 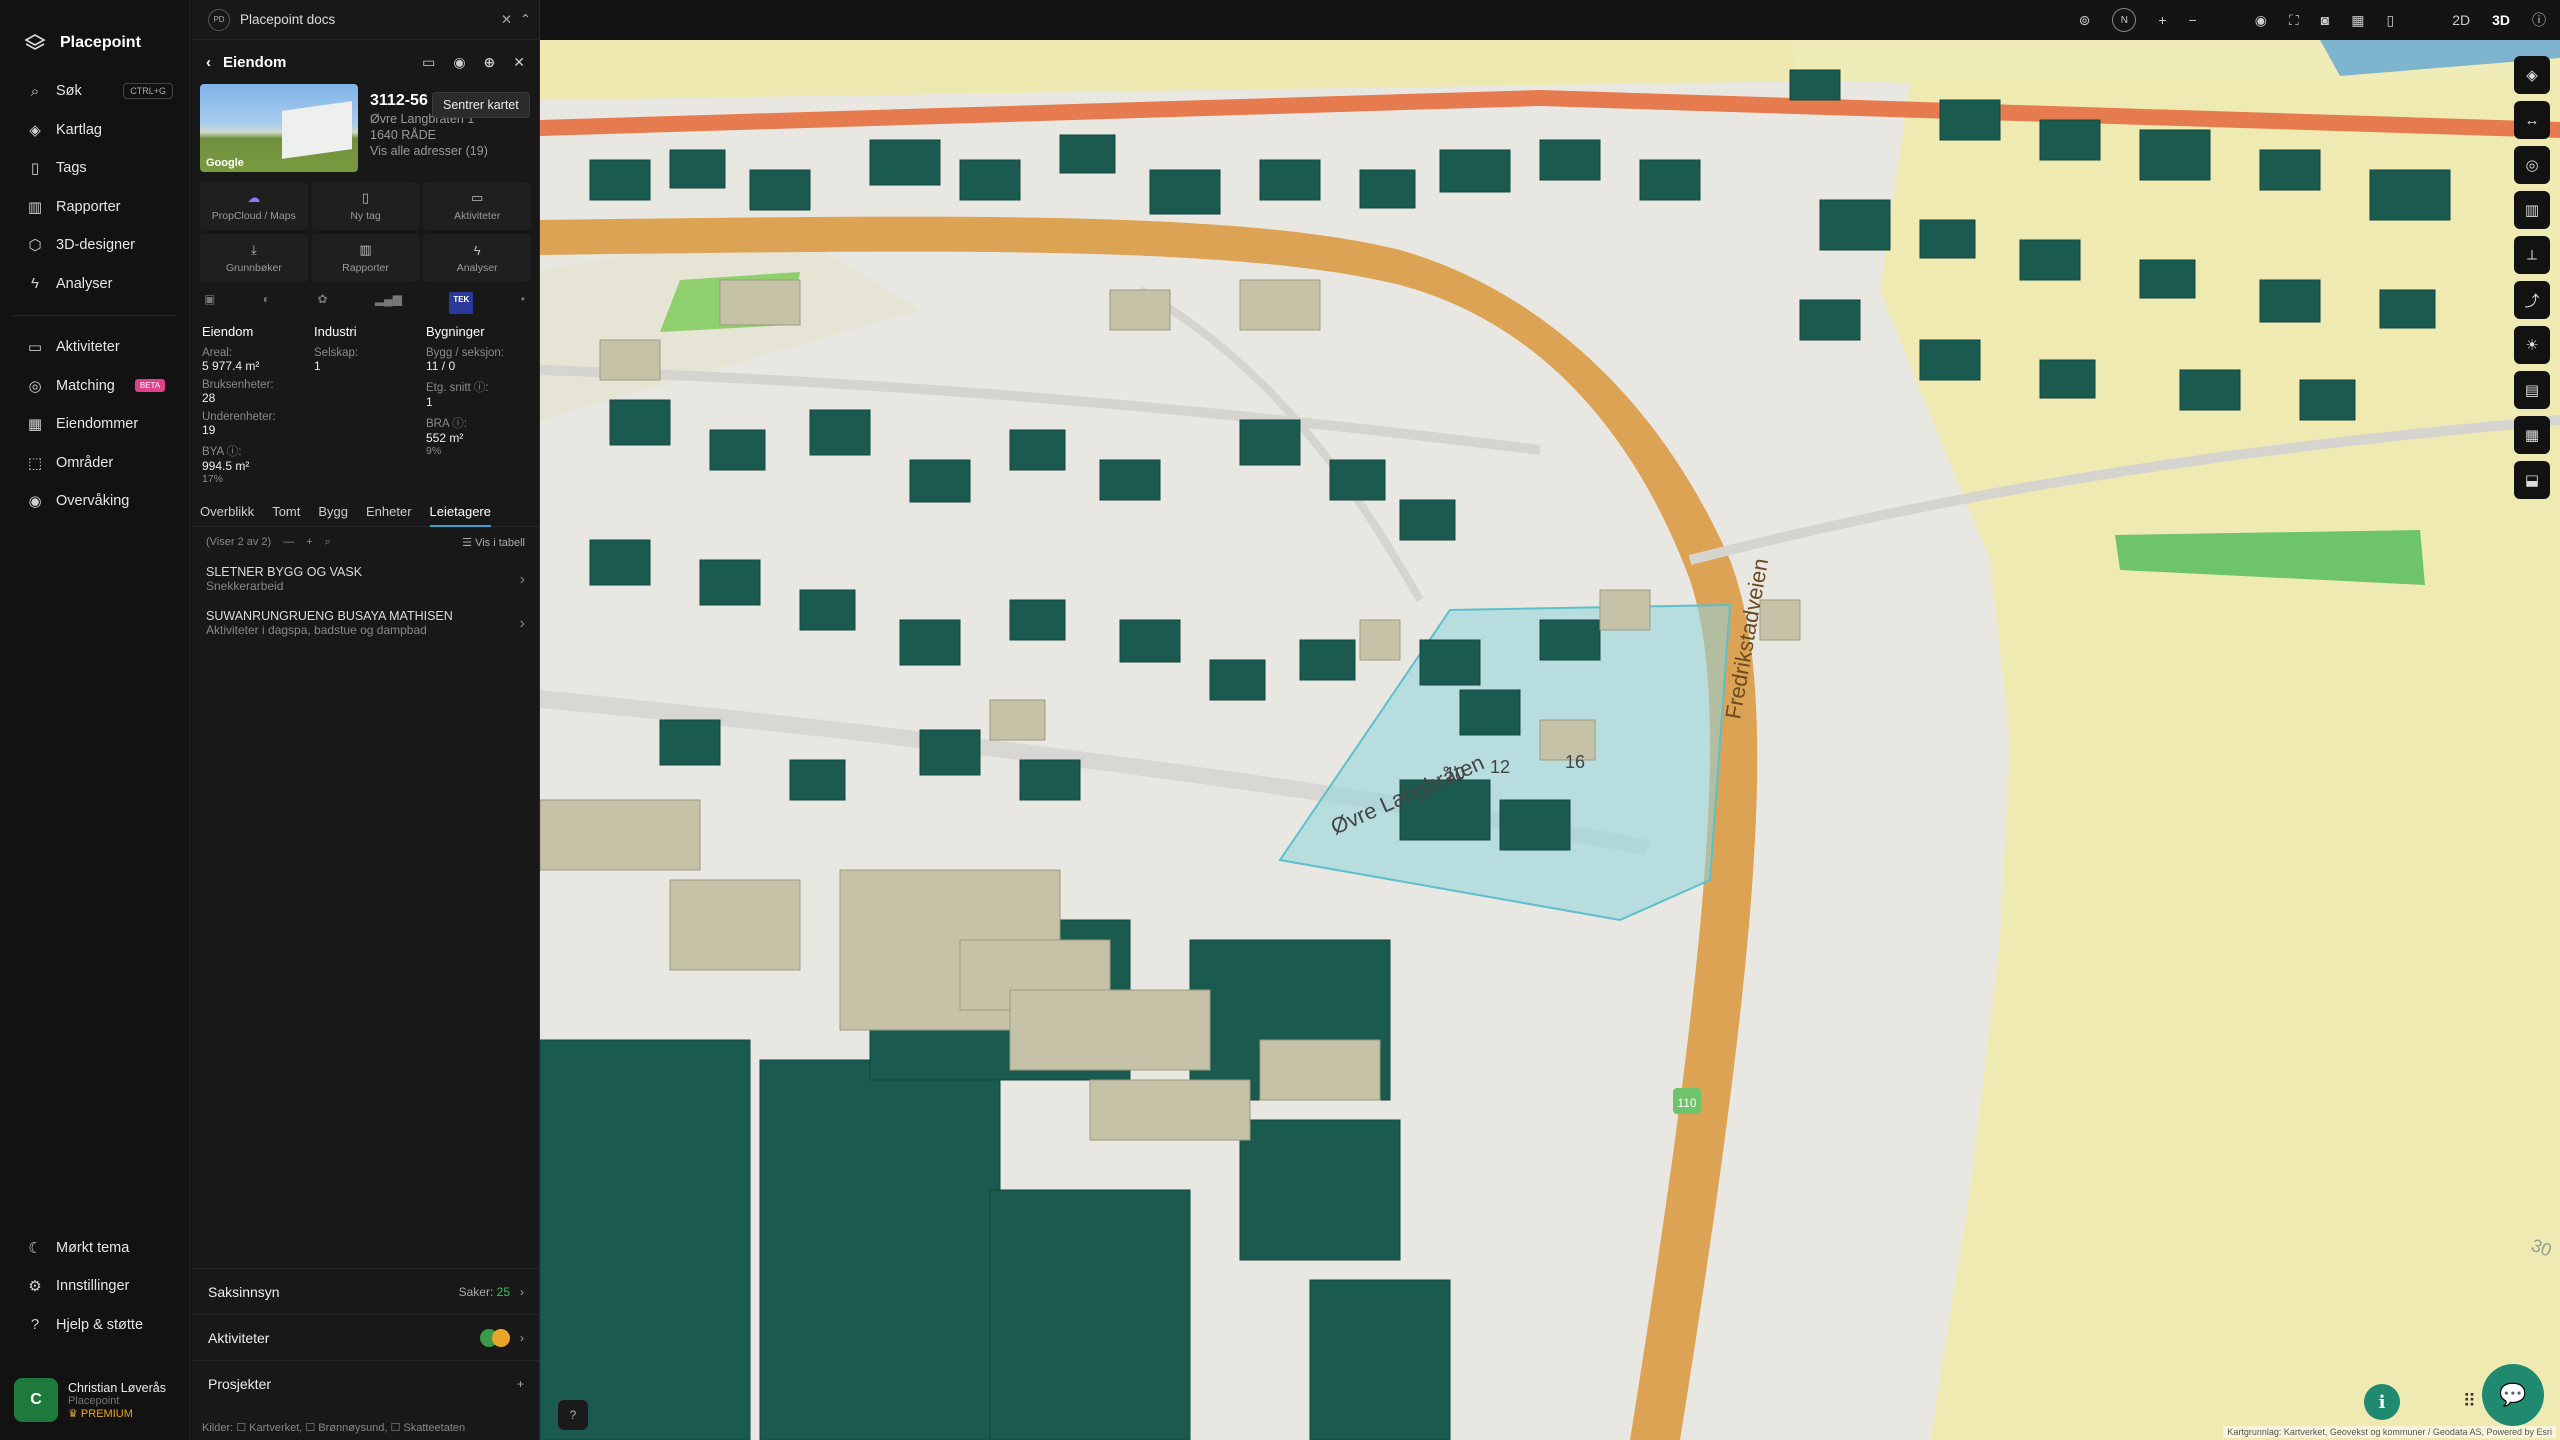 What do you see at coordinates (254, 258) in the screenshot?
I see `grunnboker-button: ⤓ Grunnbøker` at bounding box center [254, 258].